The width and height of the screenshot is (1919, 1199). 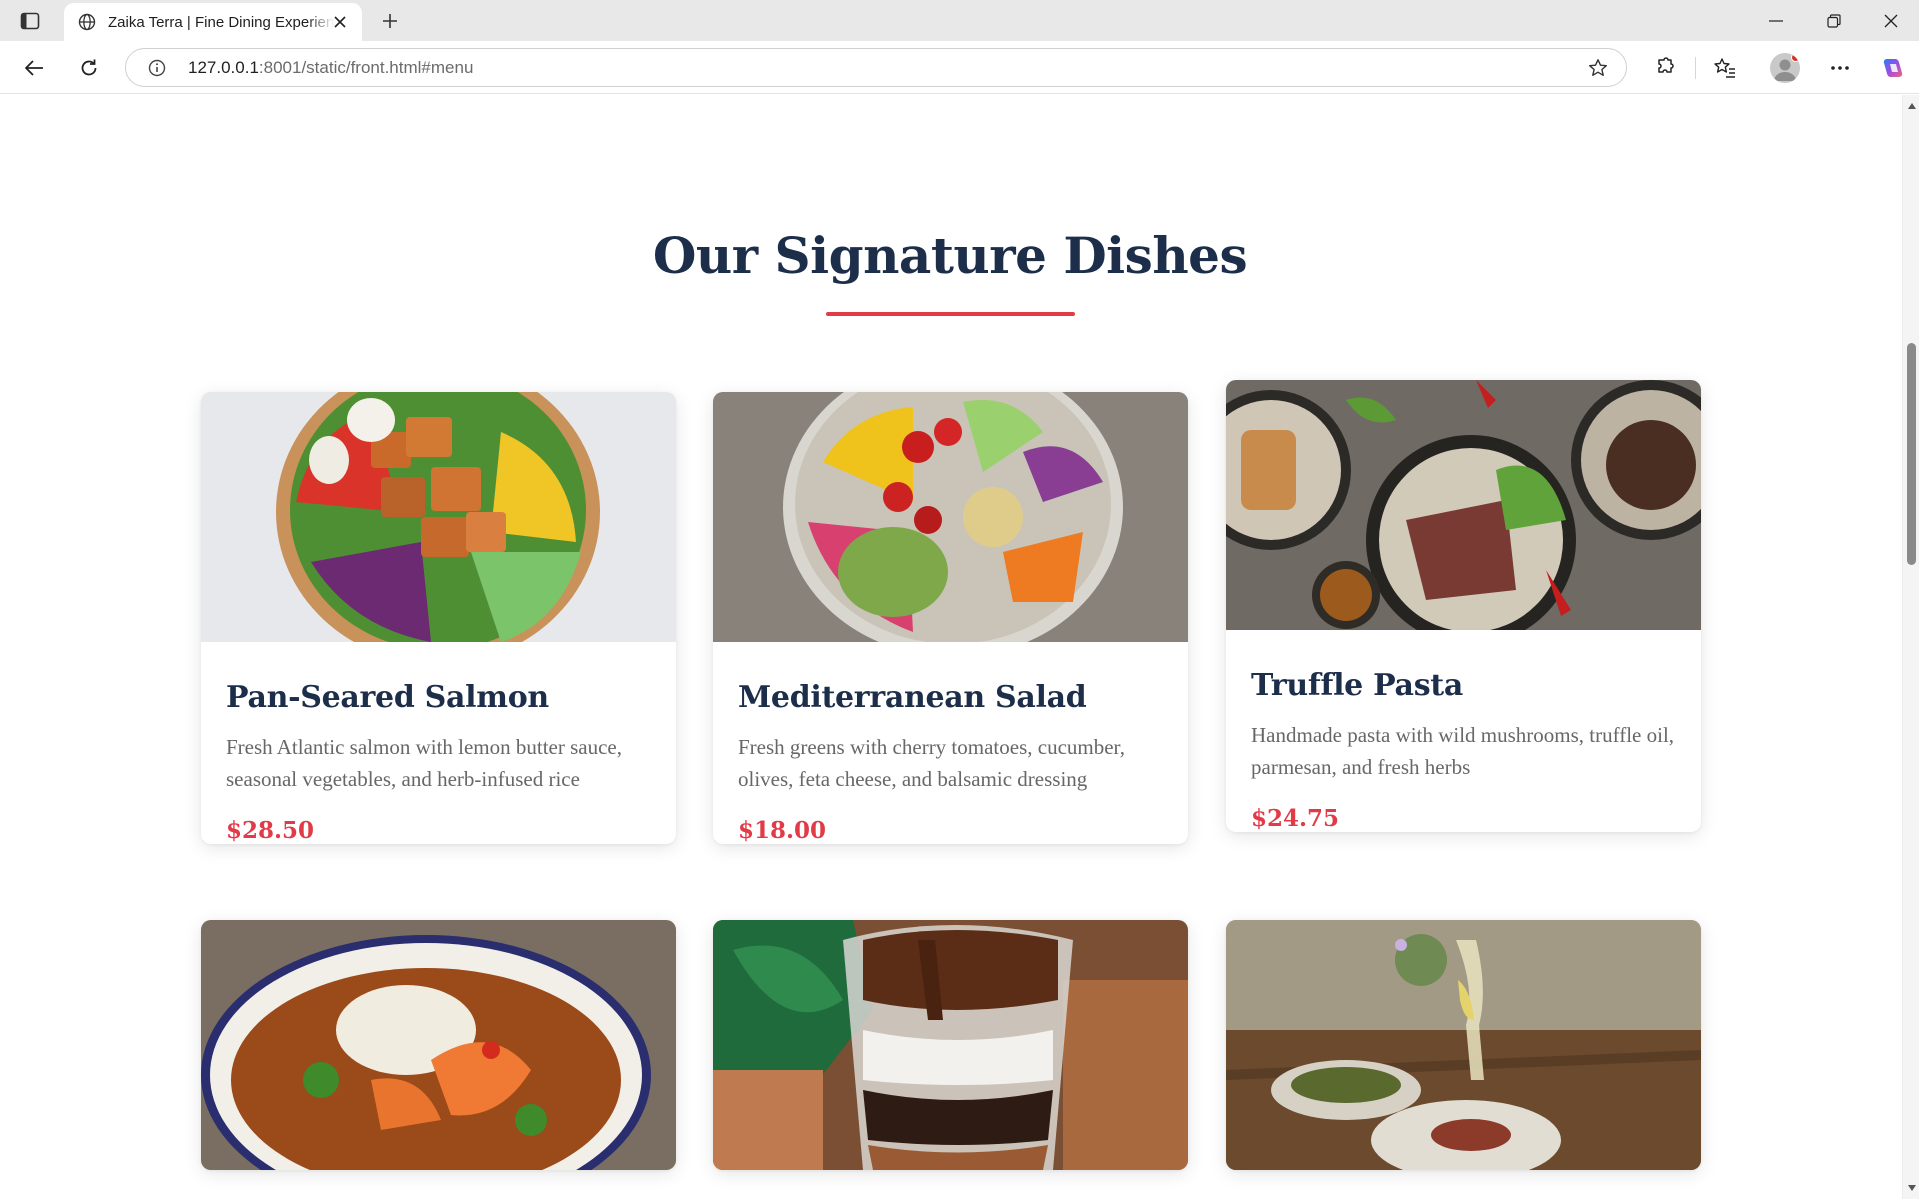 What do you see at coordinates (1295, 818) in the screenshot?
I see `dish-price: $24.75` at bounding box center [1295, 818].